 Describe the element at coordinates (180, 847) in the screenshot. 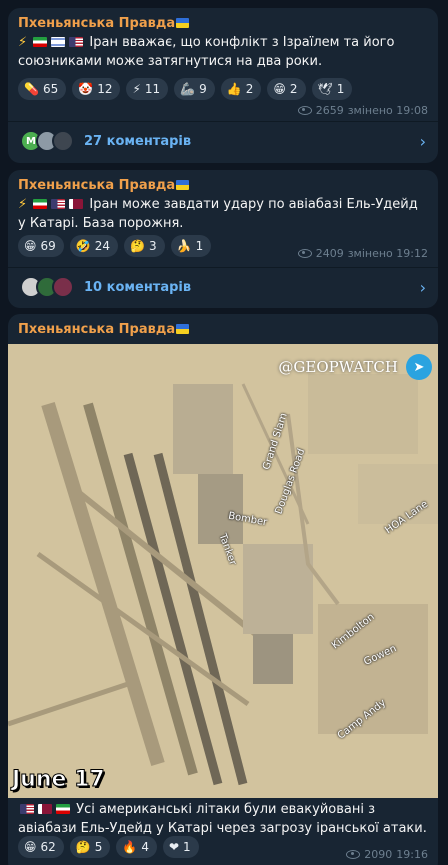

I see `reaction-button: ❤ 1` at that location.